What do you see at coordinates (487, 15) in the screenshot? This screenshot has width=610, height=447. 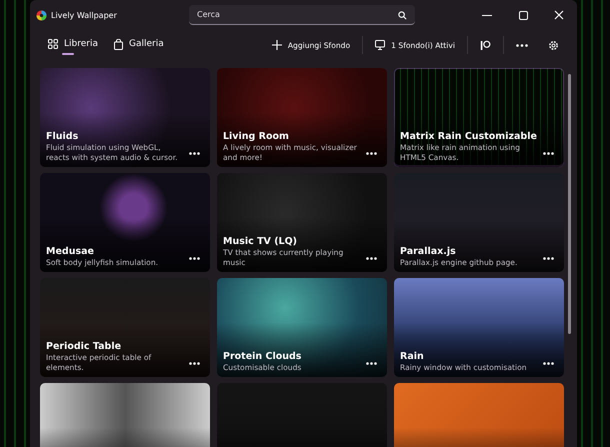 I see `minimize-icon` at bounding box center [487, 15].